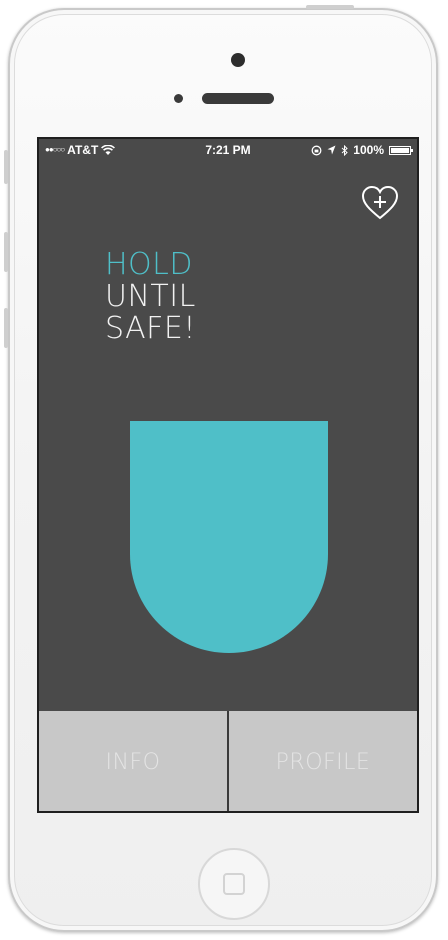 This screenshot has width=448, height=940. What do you see at coordinates (6, 328) in the screenshot?
I see `volume-down-button` at bounding box center [6, 328].